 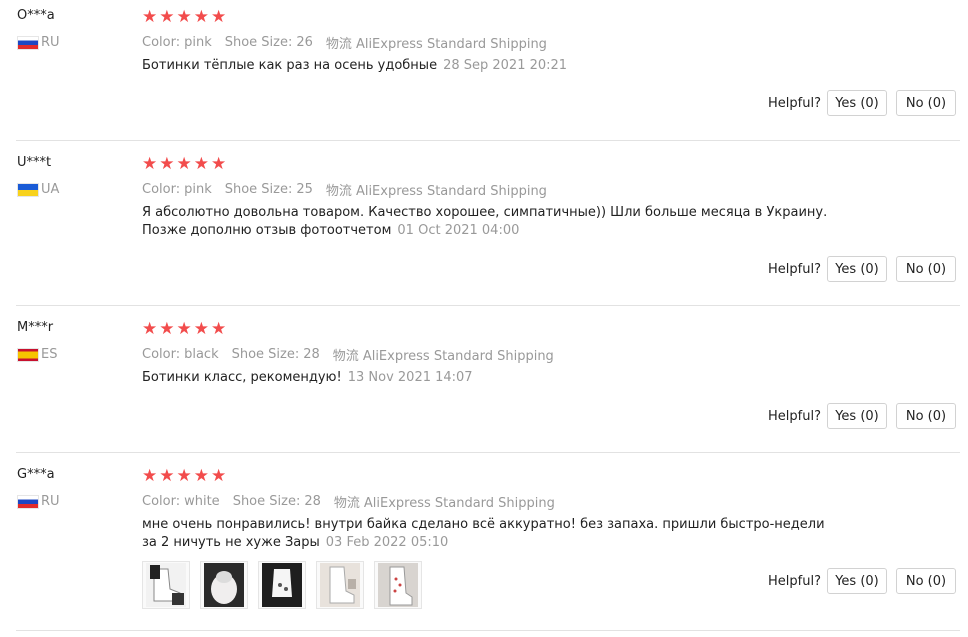 What do you see at coordinates (410, 377) in the screenshot?
I see `review-date: 13 Nov 2021 14:07` at bounding box center [410, 377].